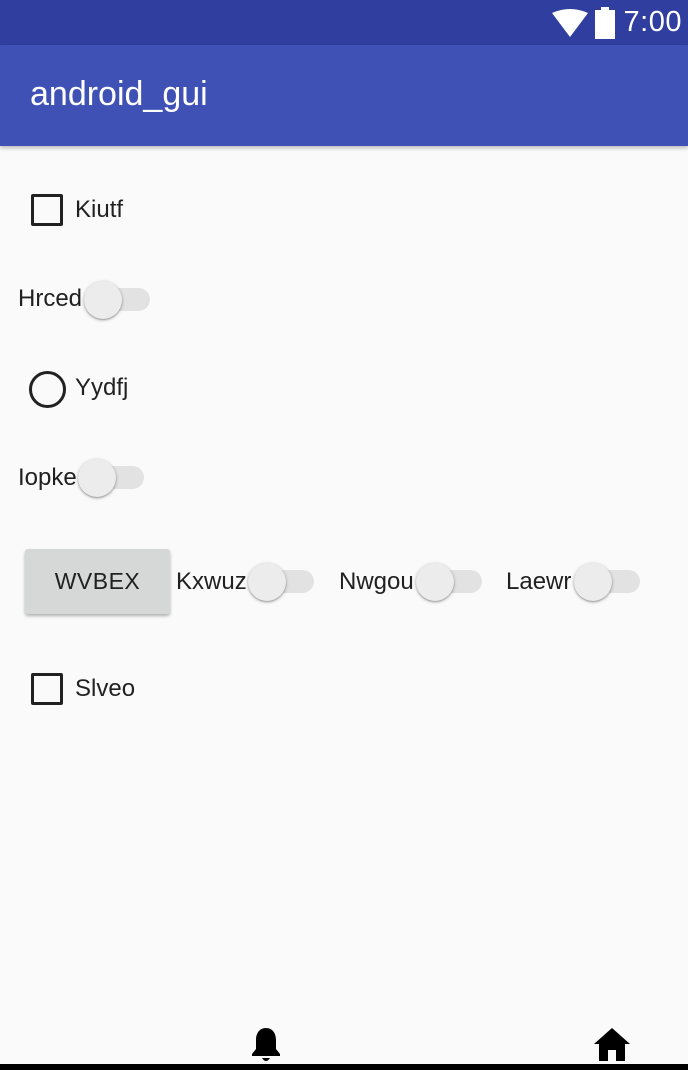 The width and height of the screenshot is (688, 1070). Describe the element at coordinates (47, 478) in the screenshot. I see `switch-label: Iopke` at that location.